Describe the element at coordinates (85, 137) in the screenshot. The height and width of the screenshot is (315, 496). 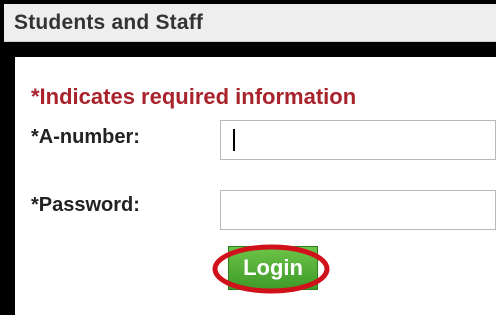
I see `anumber-label: *A-number:` at that location.